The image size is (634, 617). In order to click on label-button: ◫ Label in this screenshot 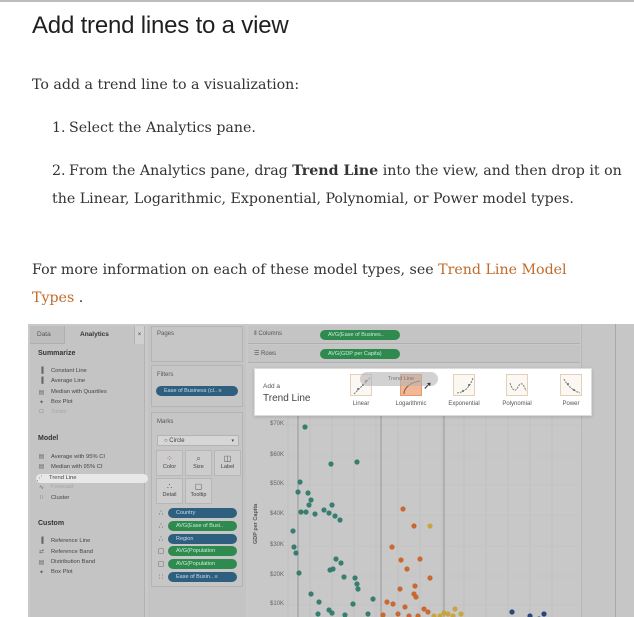, I will do `click(227, 463)`.